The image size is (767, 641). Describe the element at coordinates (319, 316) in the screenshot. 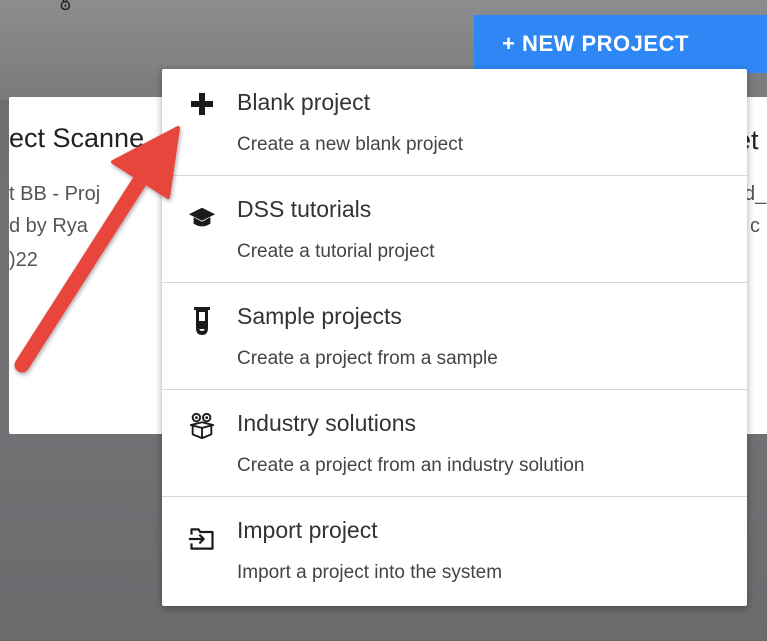

I see `menu-item-title: Sample projects` at that location.